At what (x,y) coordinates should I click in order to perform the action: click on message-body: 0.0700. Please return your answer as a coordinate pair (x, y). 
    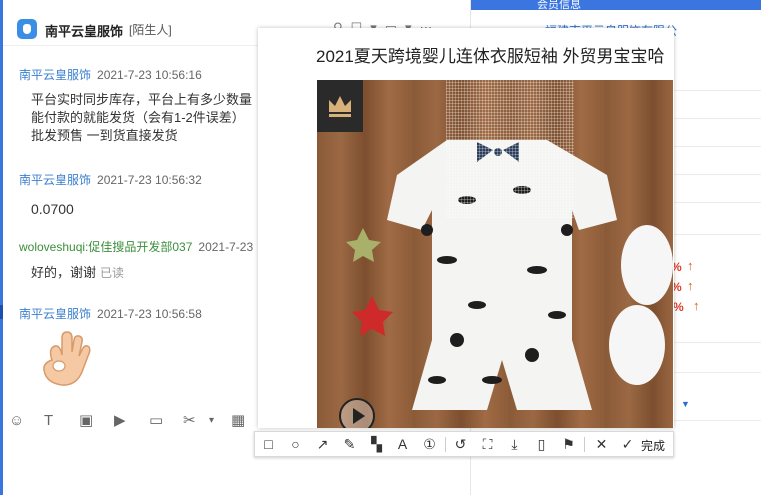
    Looking at the image, I should click on (52, 209).